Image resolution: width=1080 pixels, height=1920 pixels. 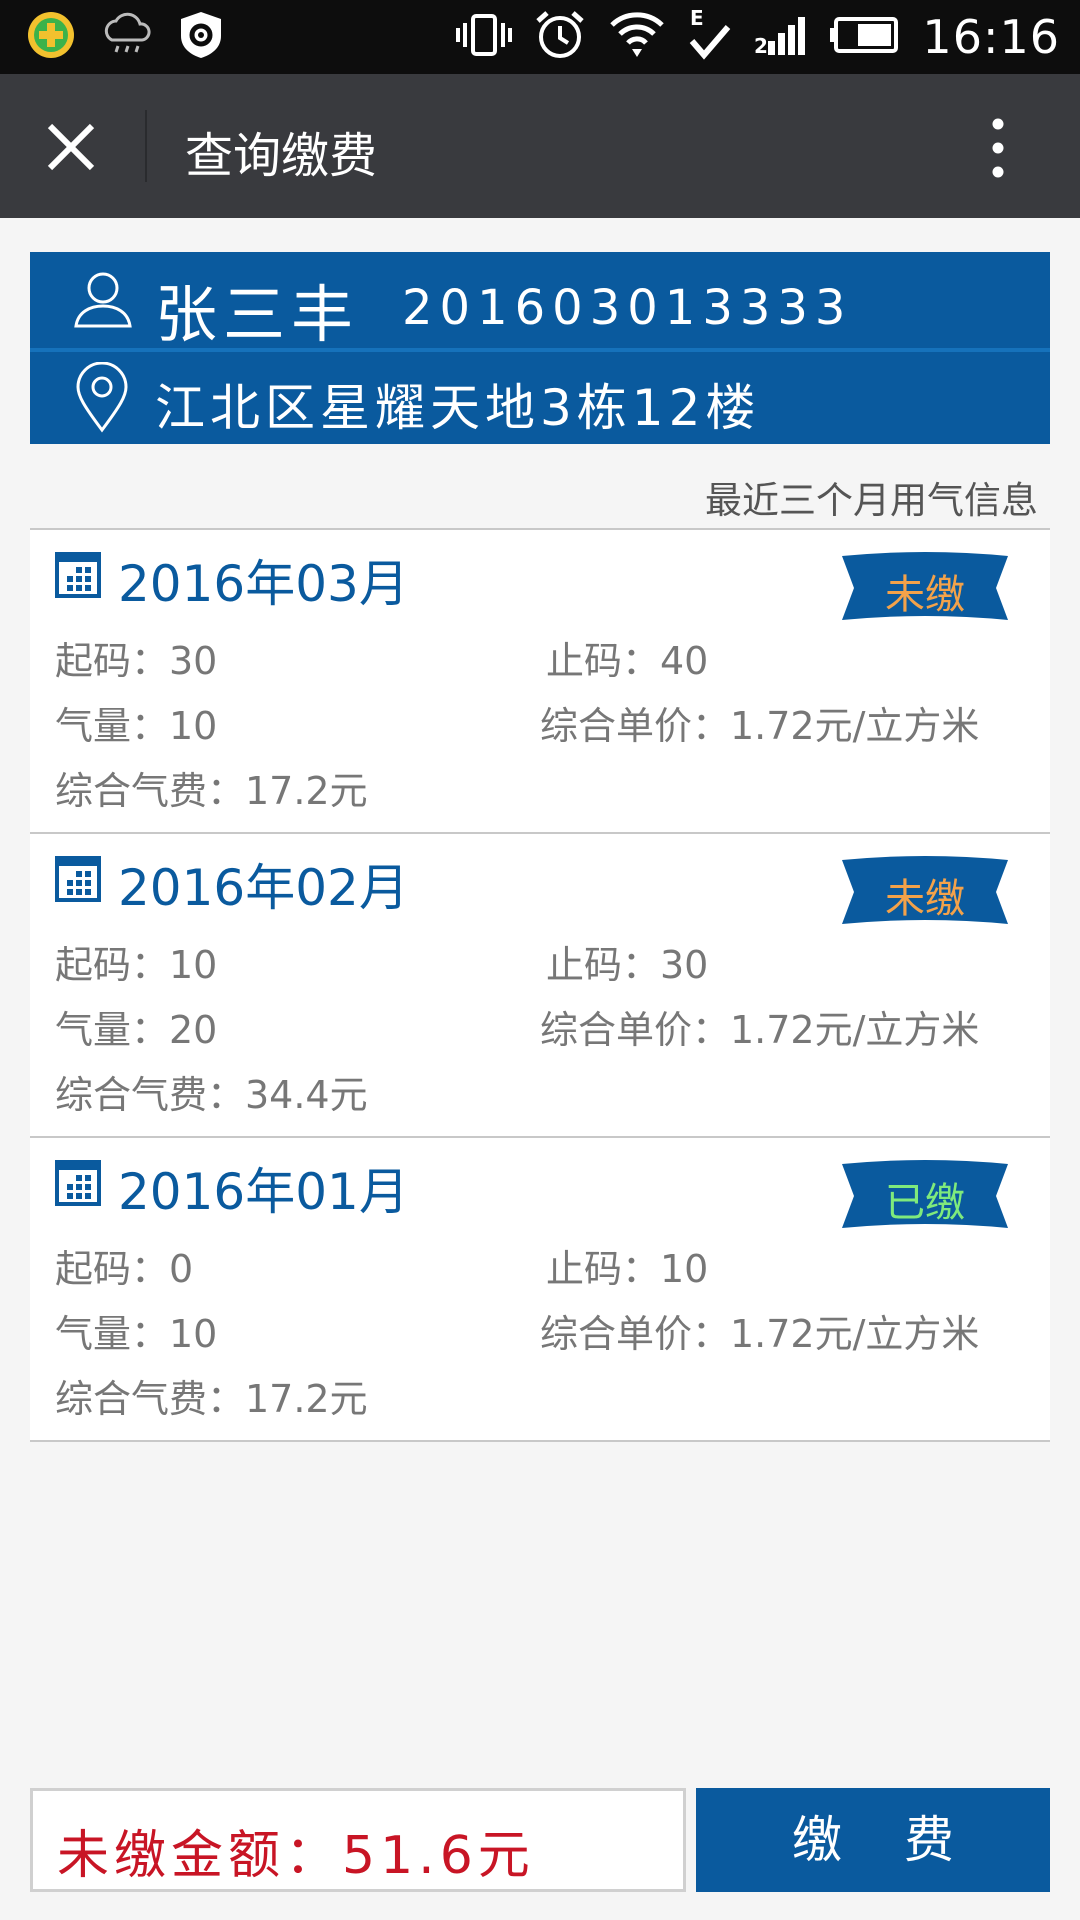 What do you see at coordinates (201, 37) in the screenshot?
I see `shield-gear-icon` at bounding box center [201, 37].